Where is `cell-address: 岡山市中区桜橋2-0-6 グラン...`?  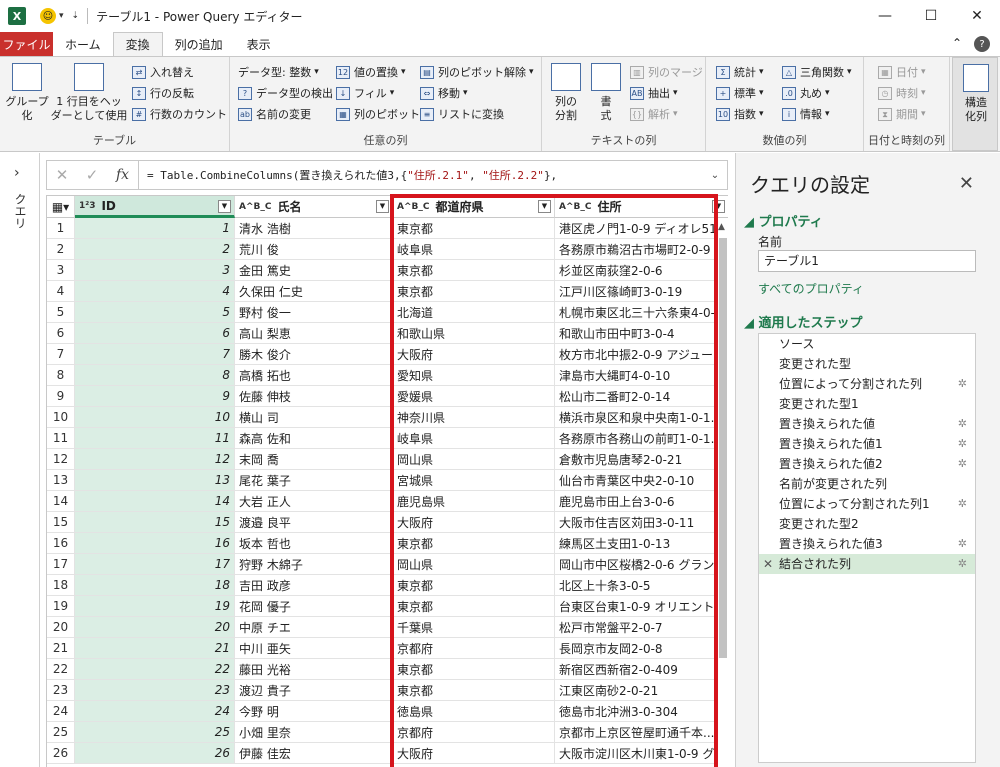 cell-address: 岡山市中区桜橋2-0-6 グラン... is located at coordinates (641, 564).